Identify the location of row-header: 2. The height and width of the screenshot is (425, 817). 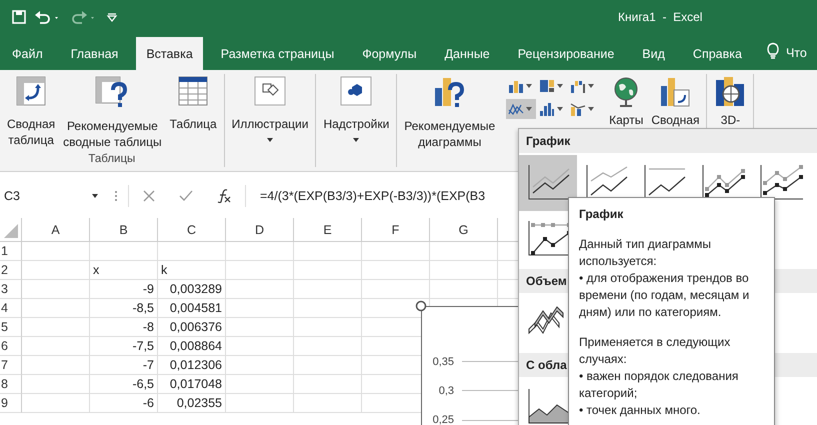
(11, 270).